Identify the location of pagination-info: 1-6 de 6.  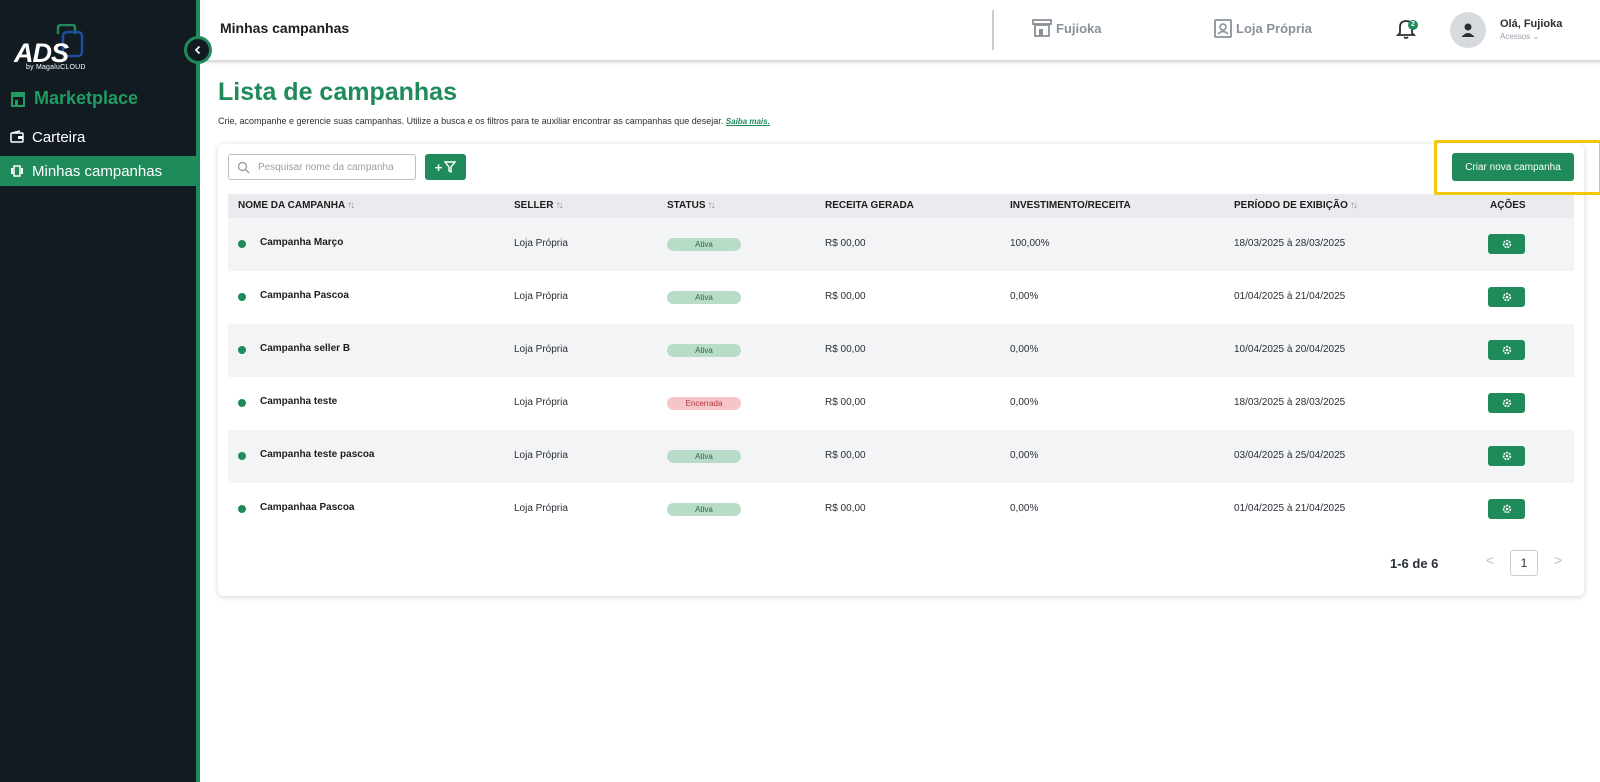
(1414, 563).